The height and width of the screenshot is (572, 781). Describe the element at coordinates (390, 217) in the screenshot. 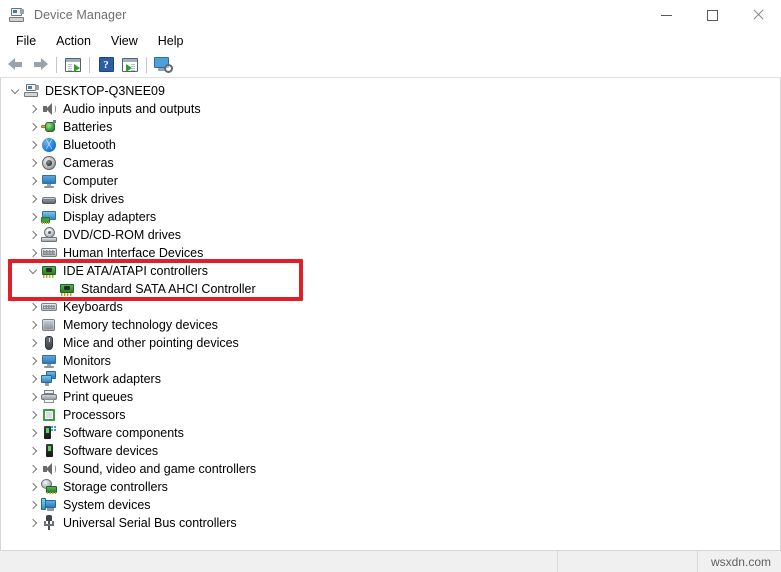

I see `tree-node: Display adapters` at that location.